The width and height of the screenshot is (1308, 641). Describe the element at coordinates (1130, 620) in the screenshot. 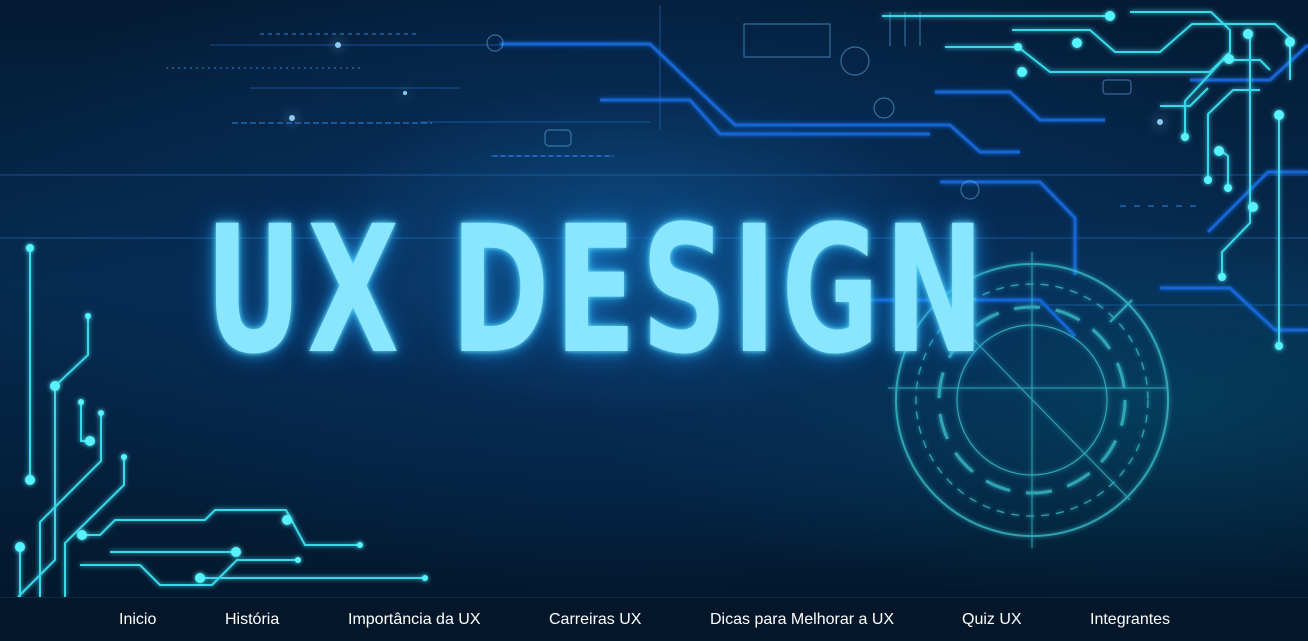

I see `nav-link-integrantes: Integrantes` at that location.